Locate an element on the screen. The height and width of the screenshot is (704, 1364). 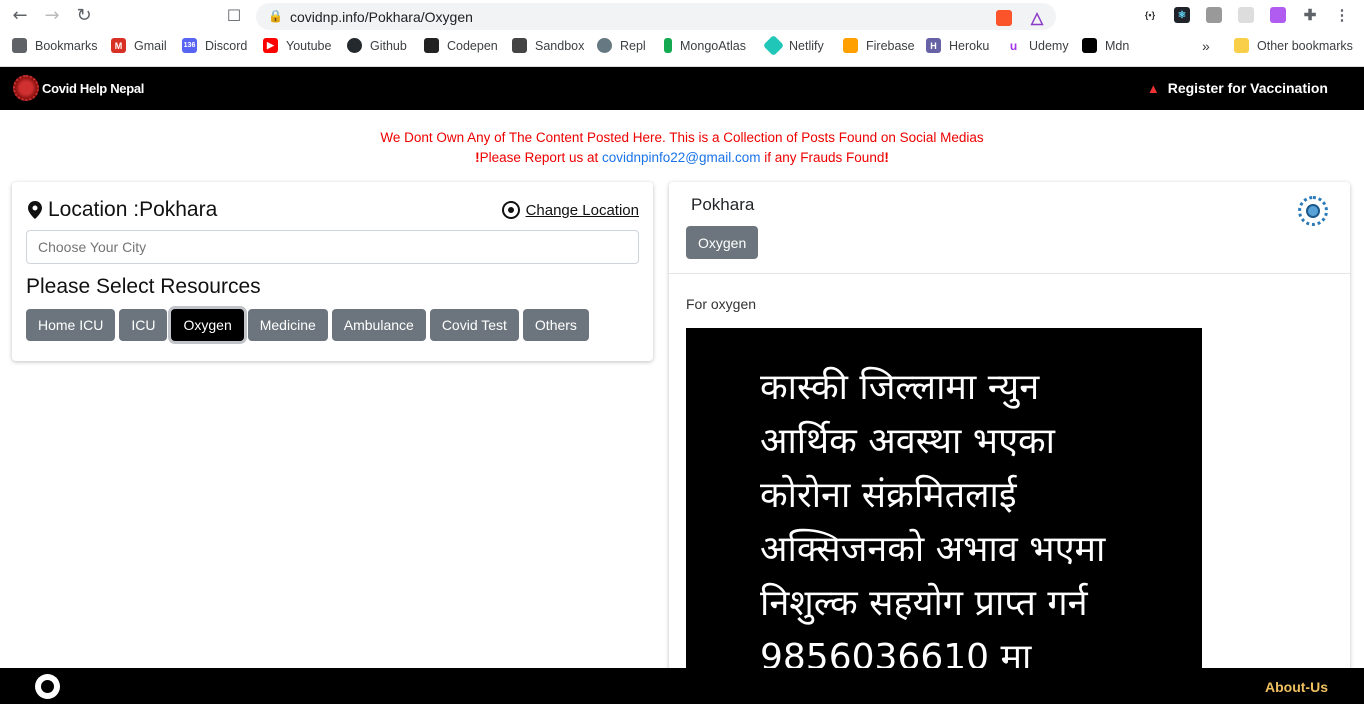
sandbox-icon is located at coordinates (519, 45).